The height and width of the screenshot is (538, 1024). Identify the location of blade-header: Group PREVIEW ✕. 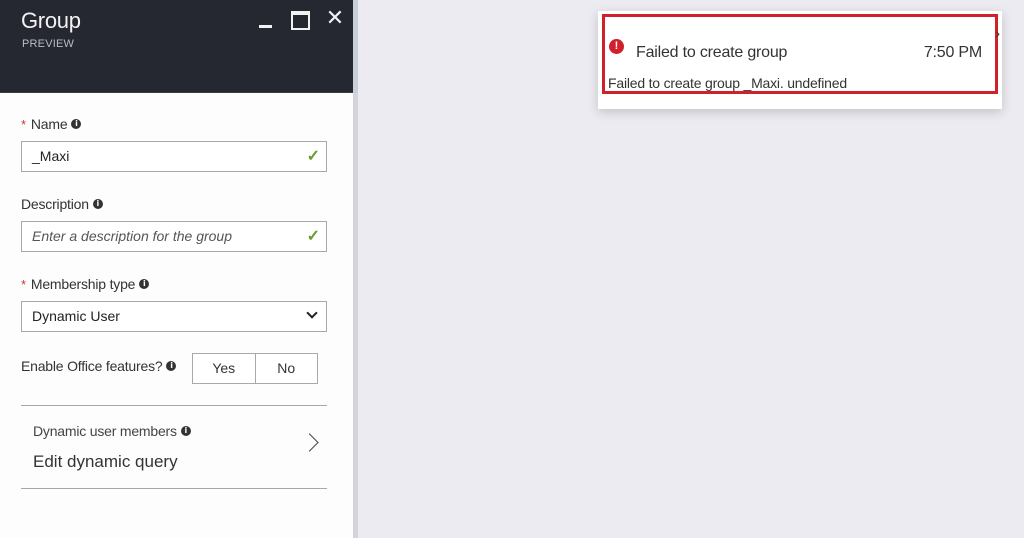
(176, 46).